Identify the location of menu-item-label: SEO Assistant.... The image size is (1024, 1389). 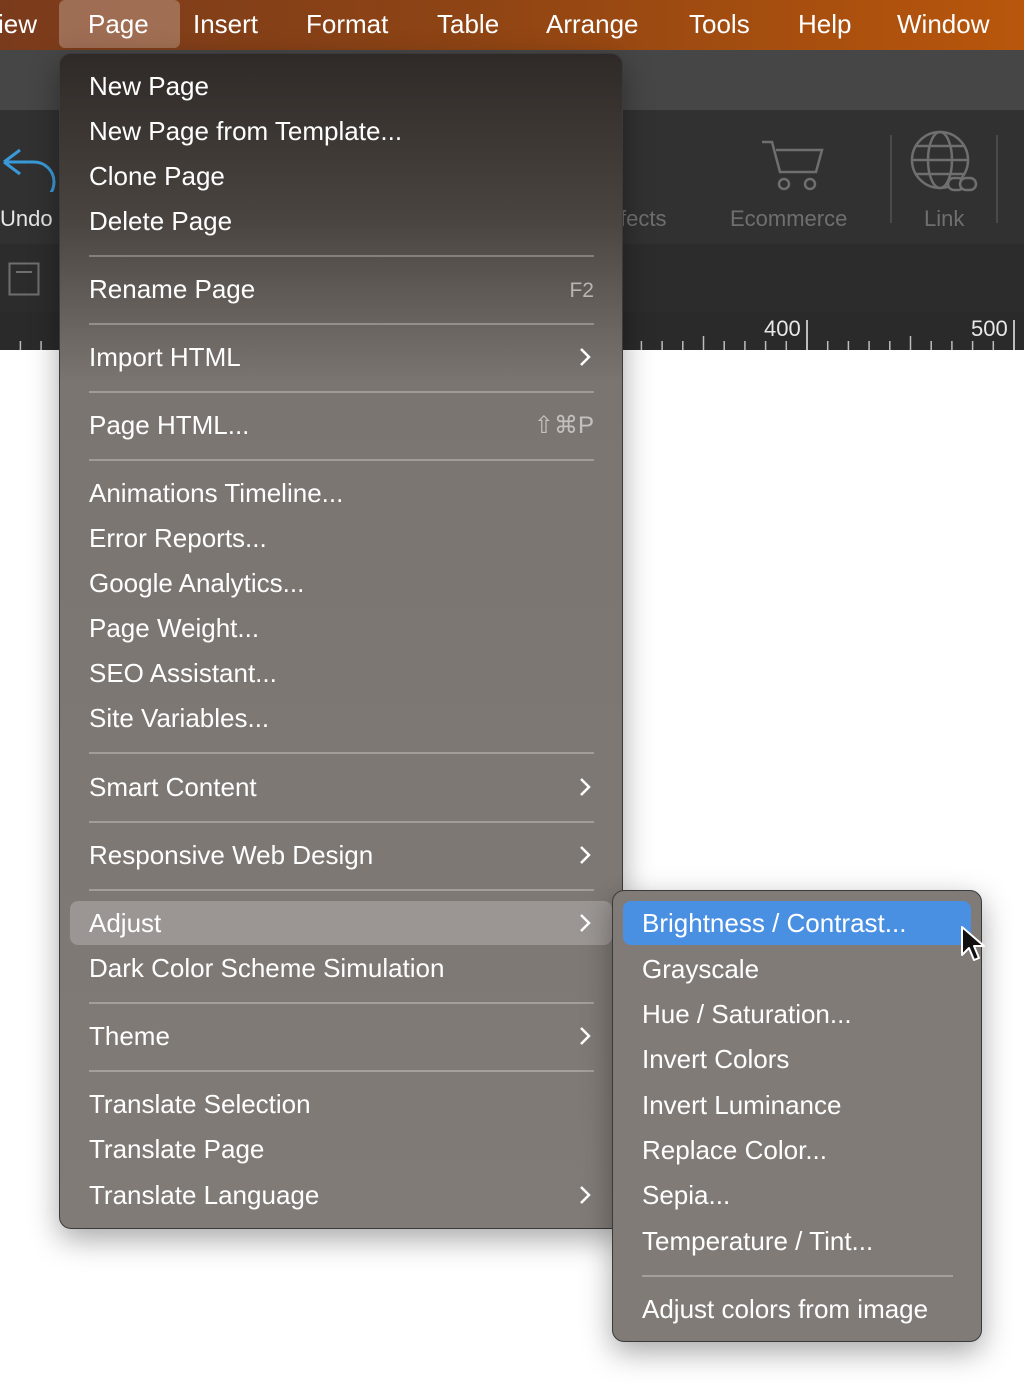
(183, 673).